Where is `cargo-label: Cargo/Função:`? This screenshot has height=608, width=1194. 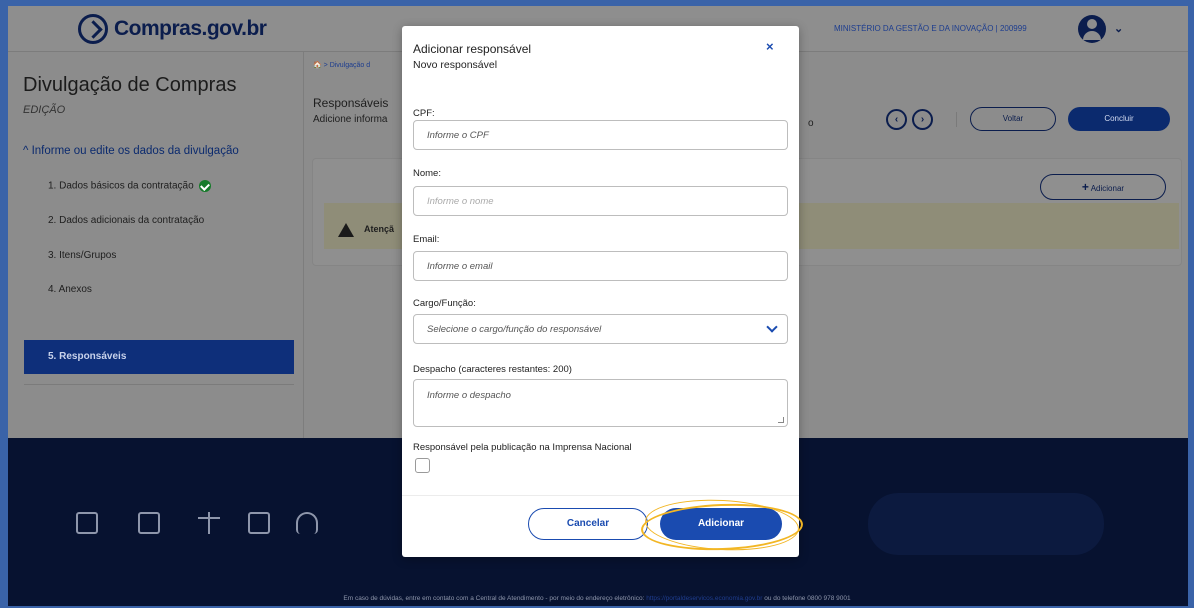
cargo-label: Cargo/Função: is located at coordinates (444, 303).